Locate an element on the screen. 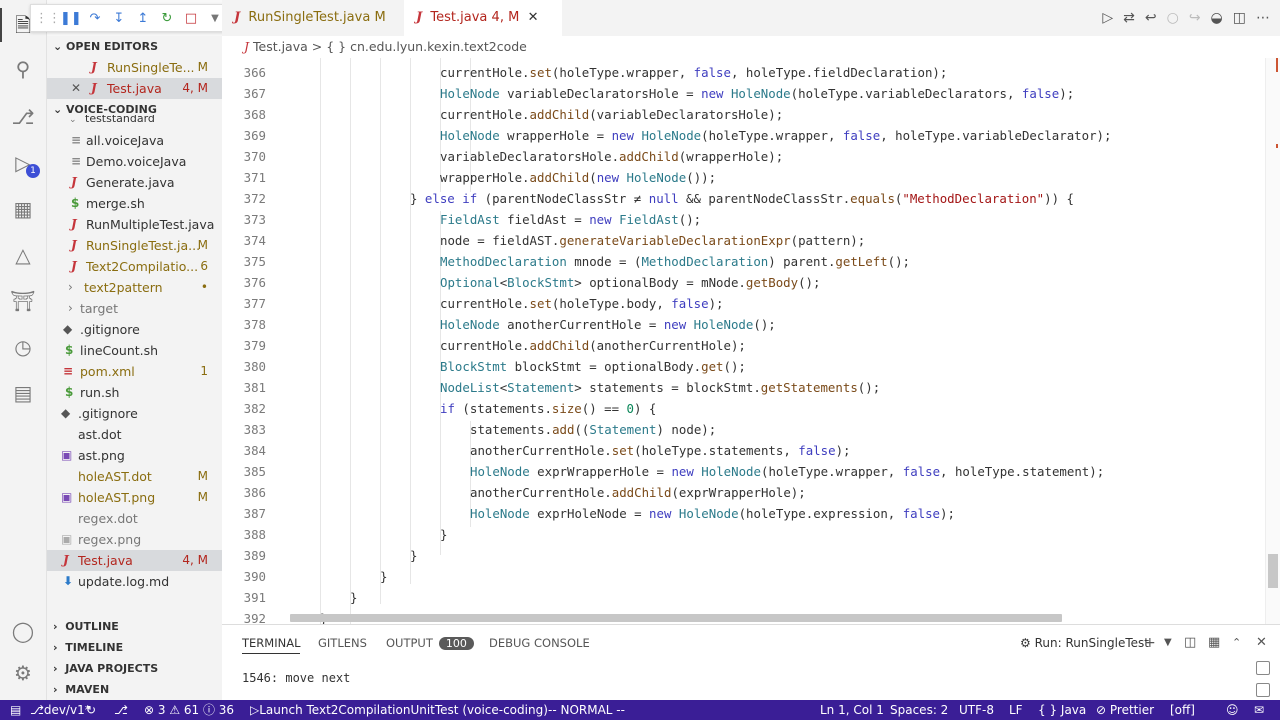 The height and width of the screenshot is (720, 1280). open-changes-icon: ◒ is located at coordinates (1217, 18).